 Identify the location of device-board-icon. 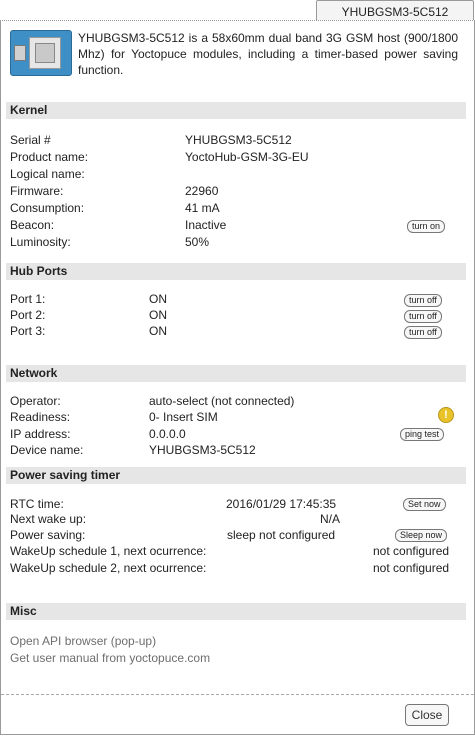
(41, 53).